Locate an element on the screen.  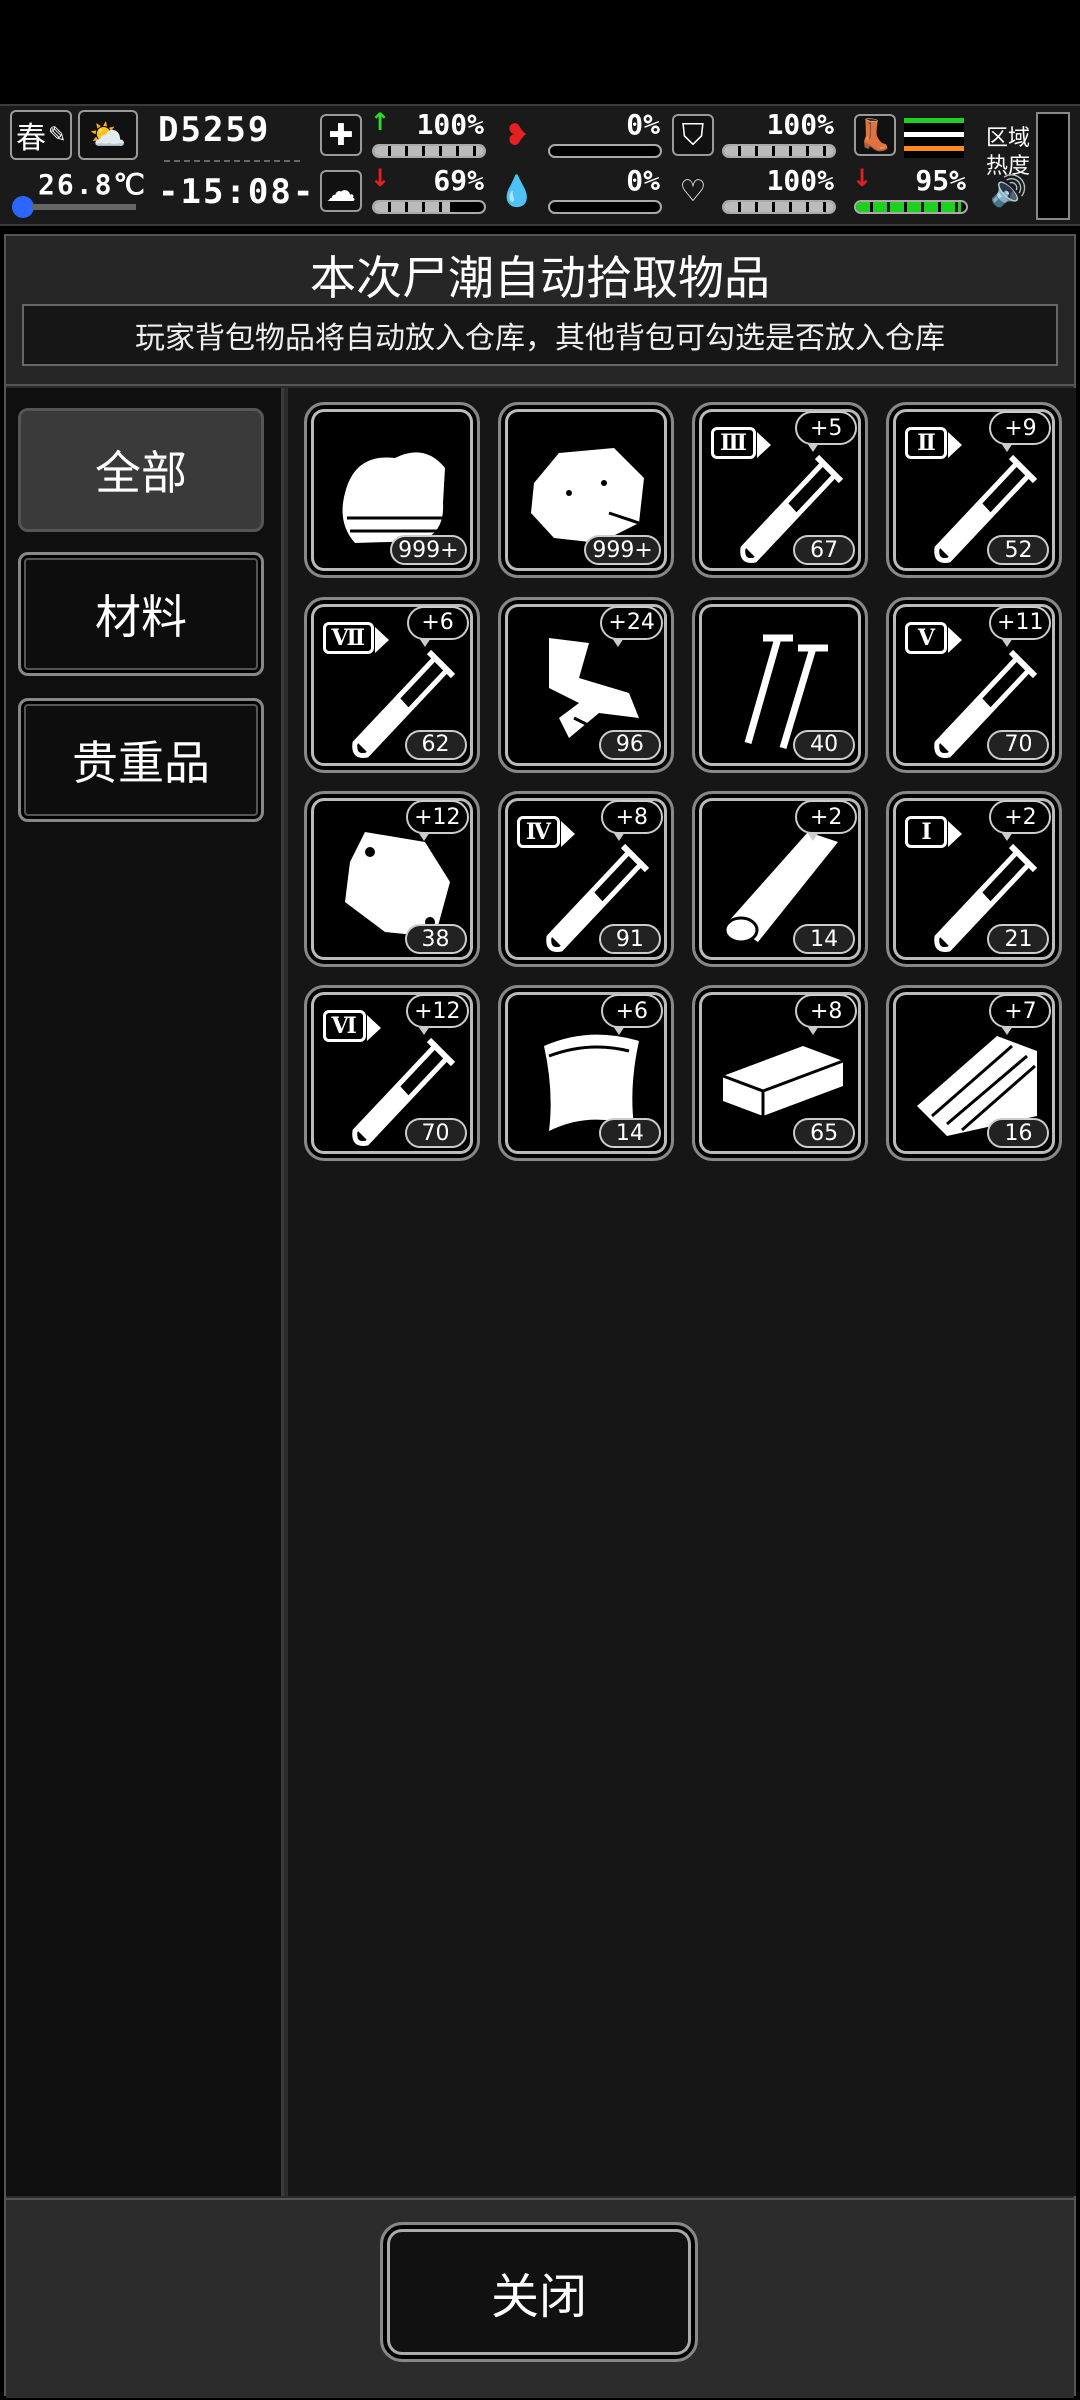
temperature-readout: 26.8℃ is located at coordinates (92, 184).